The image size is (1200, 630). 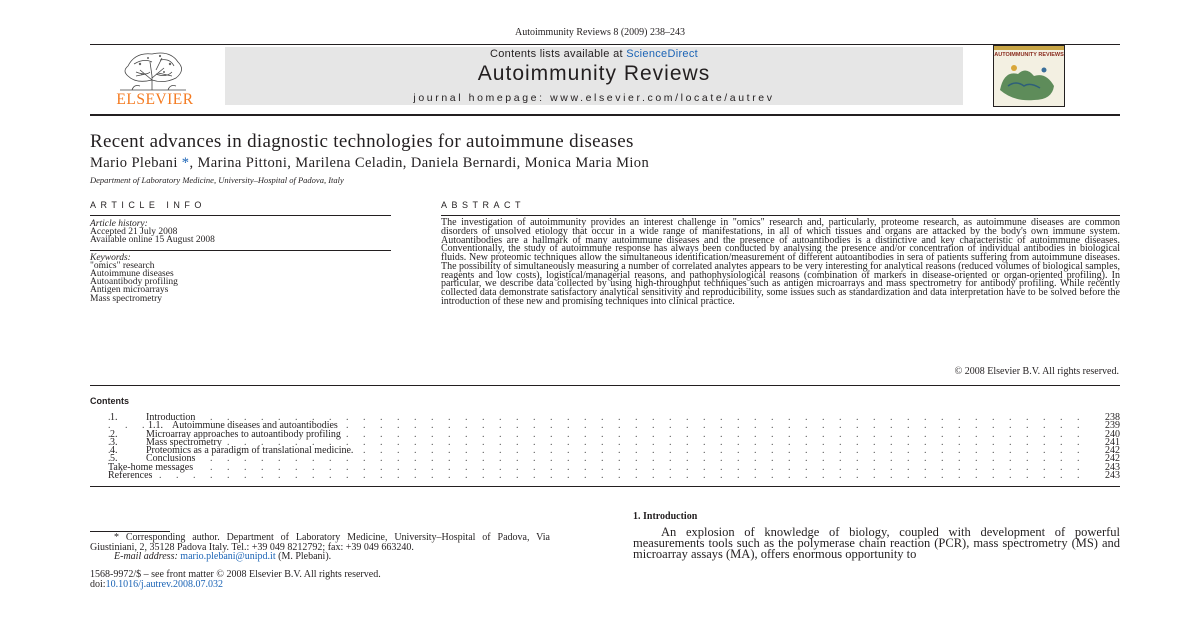 What do you see at coordinates (1029, 55) in the screenshot?
I see `cover-title: AUTOIMMUNITY REVIEWS` at bounding box center [1029, 55].